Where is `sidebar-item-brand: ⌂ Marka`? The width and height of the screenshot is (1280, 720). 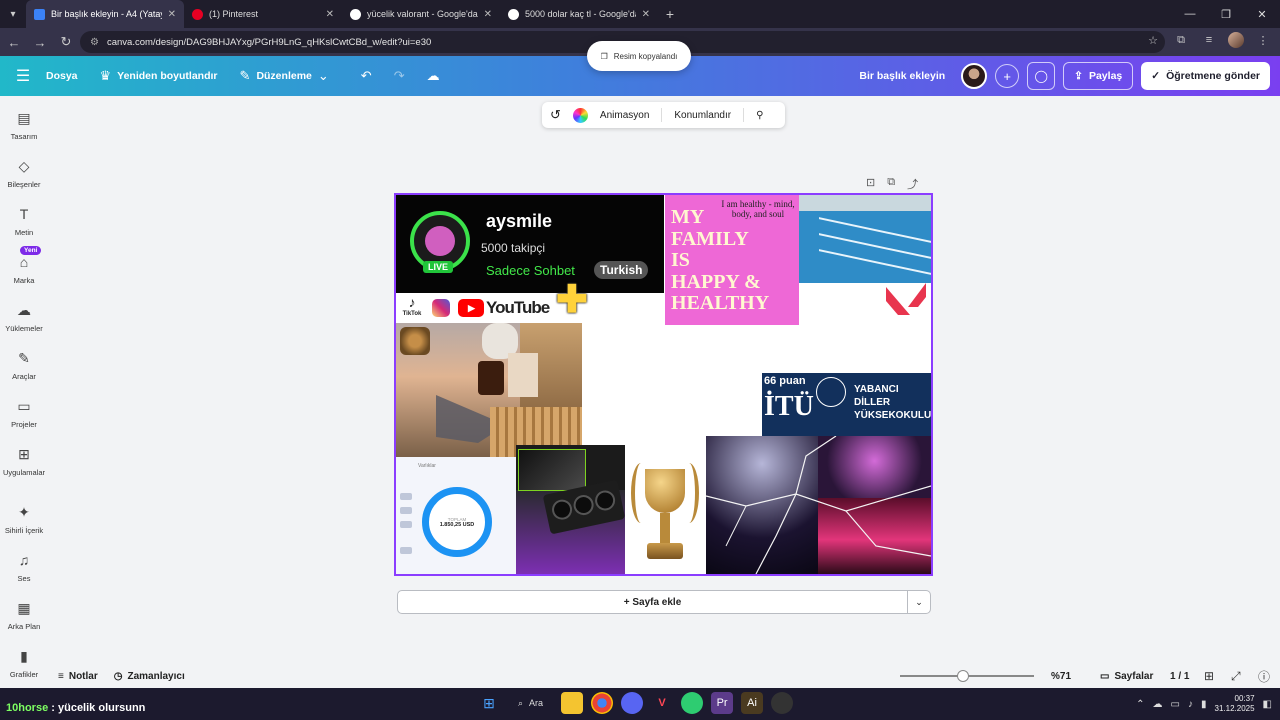
sidebar-item-brand: ⌂ Marka is located at coordinates (24, 269).